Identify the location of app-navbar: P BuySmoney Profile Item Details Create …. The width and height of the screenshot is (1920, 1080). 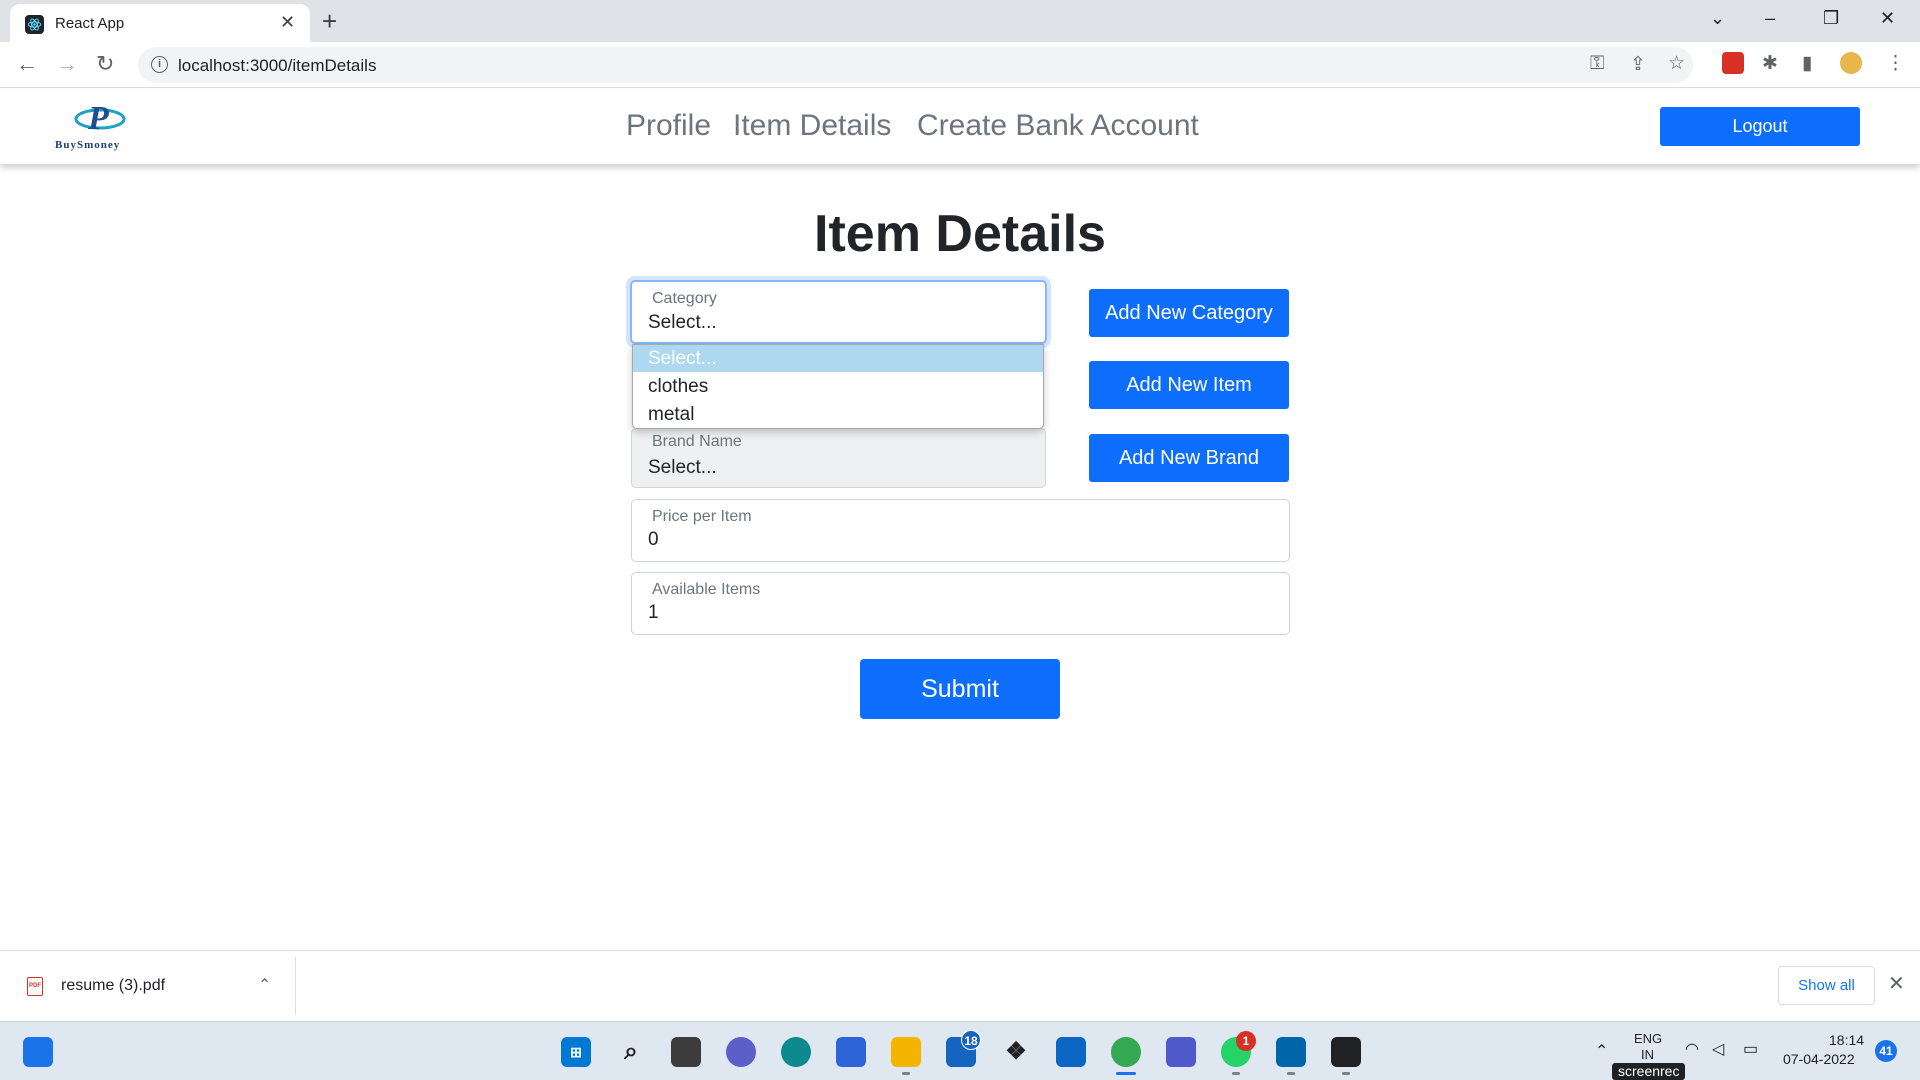
(960, 126).